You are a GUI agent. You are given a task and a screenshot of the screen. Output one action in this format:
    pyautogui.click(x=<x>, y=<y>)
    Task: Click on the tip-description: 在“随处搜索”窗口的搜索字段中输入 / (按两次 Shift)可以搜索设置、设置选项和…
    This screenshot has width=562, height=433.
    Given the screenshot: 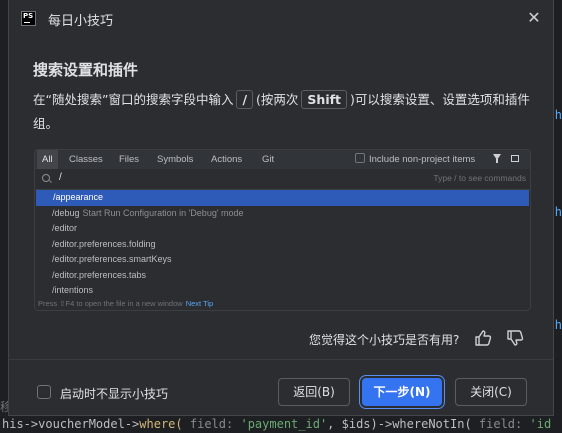 What is the action you would take?
    pyautogui.click(x=281, y=110)
    